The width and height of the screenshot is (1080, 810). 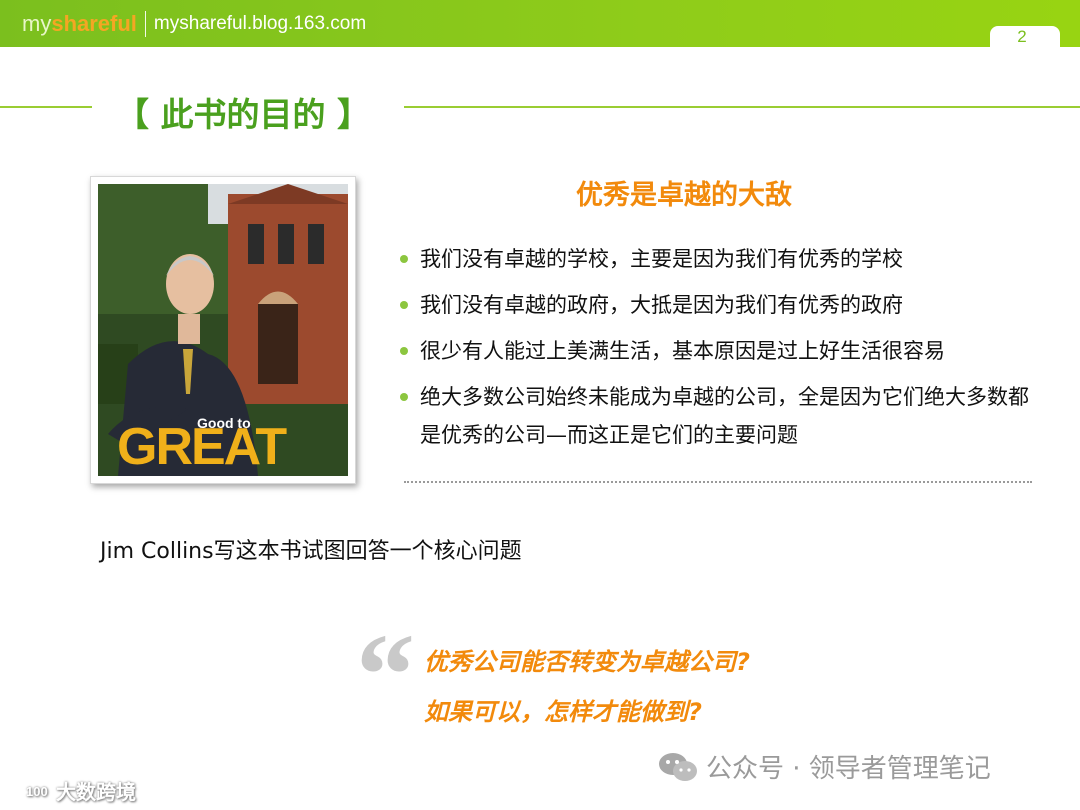 I want to click on brand-shareful-text: shareful, so click(x=94, y=23).